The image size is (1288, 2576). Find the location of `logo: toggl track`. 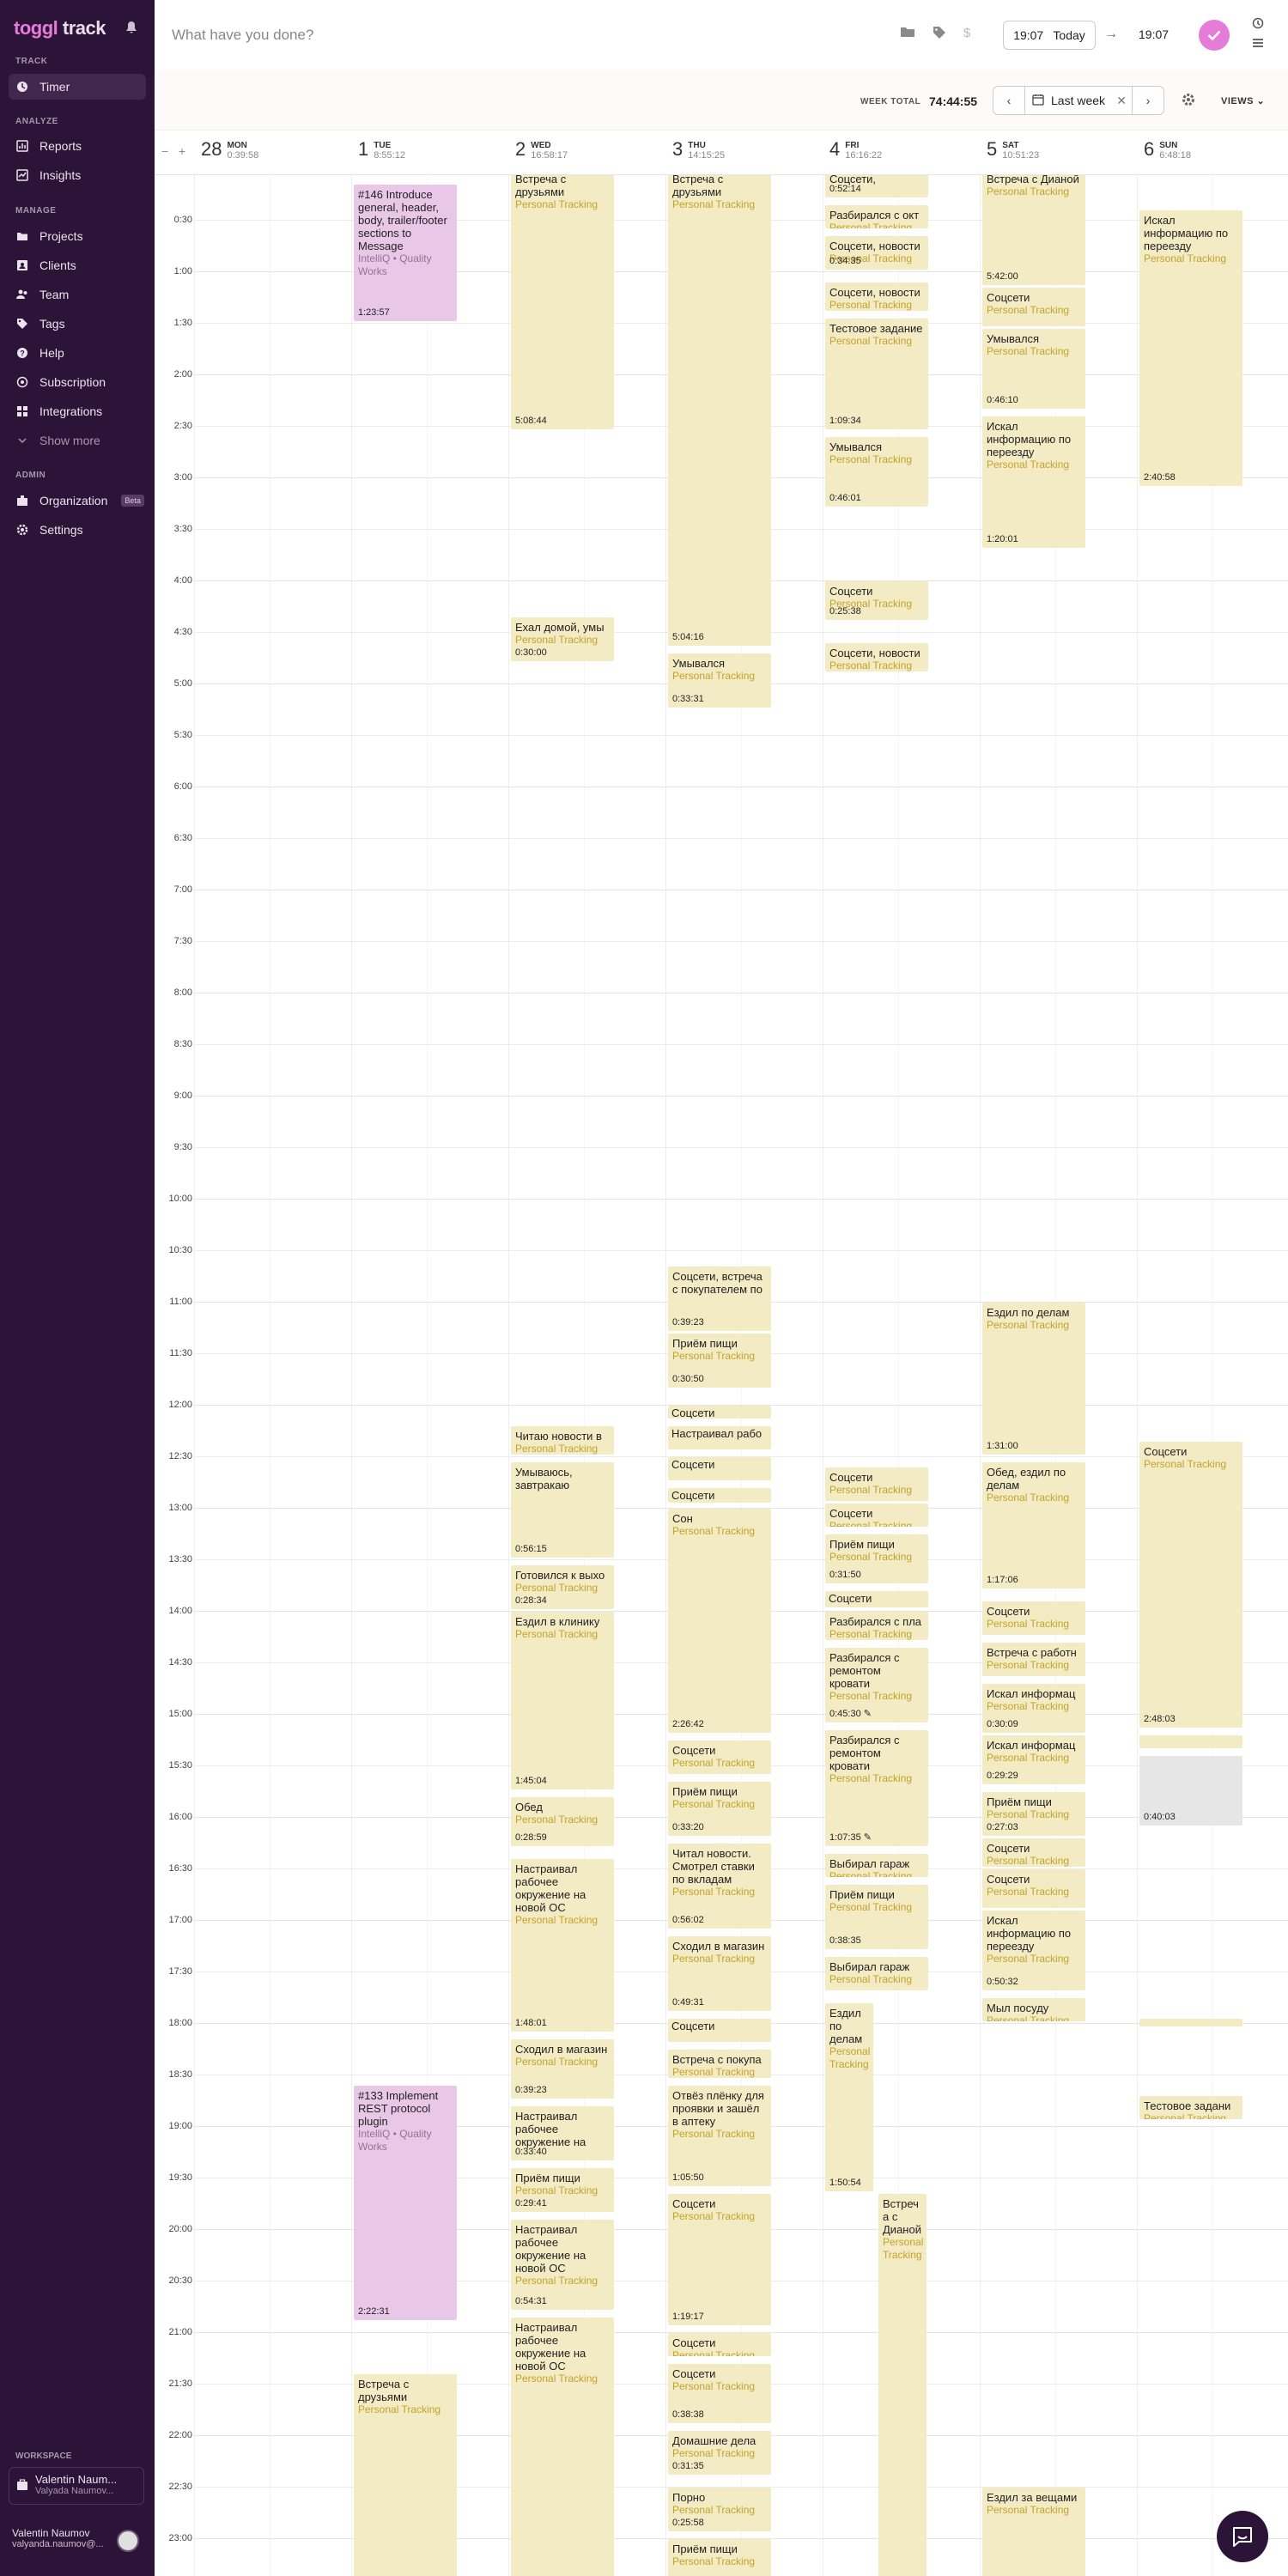

logo: toggl track is located at coordinates (60, 28).